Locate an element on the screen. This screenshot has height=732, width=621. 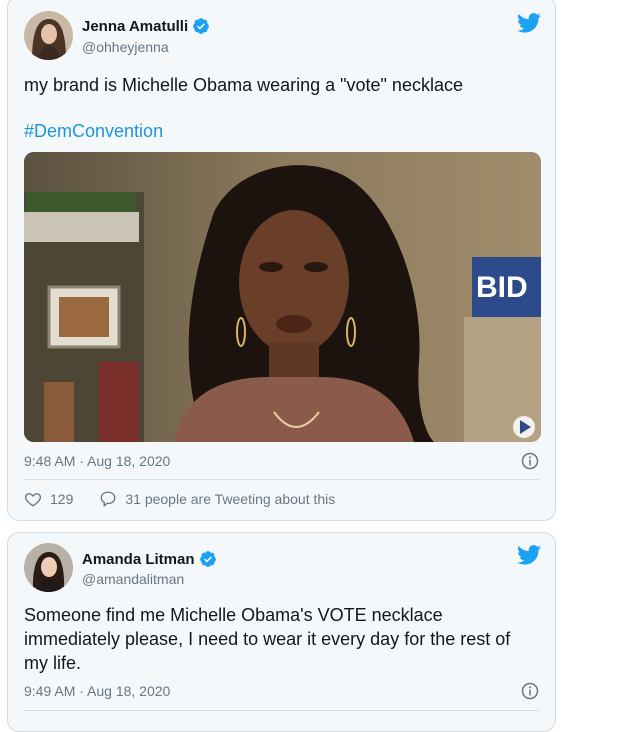
speech-bubble-icon is located at coordinates (108, 499).